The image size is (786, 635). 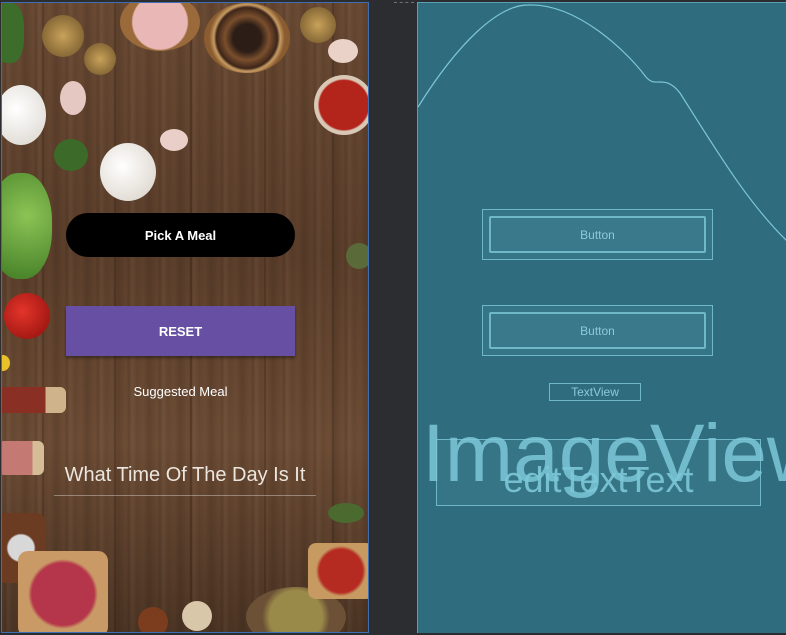 I want to click on blueprint-imageview: ImageView, so click(x=604, y=454).